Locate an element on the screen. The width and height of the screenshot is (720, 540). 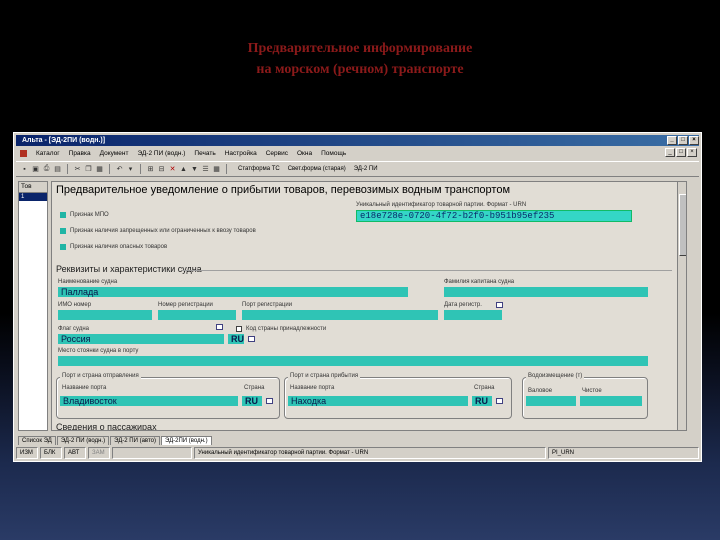
new-icon: ▪ is located at coordinates (24, 169).